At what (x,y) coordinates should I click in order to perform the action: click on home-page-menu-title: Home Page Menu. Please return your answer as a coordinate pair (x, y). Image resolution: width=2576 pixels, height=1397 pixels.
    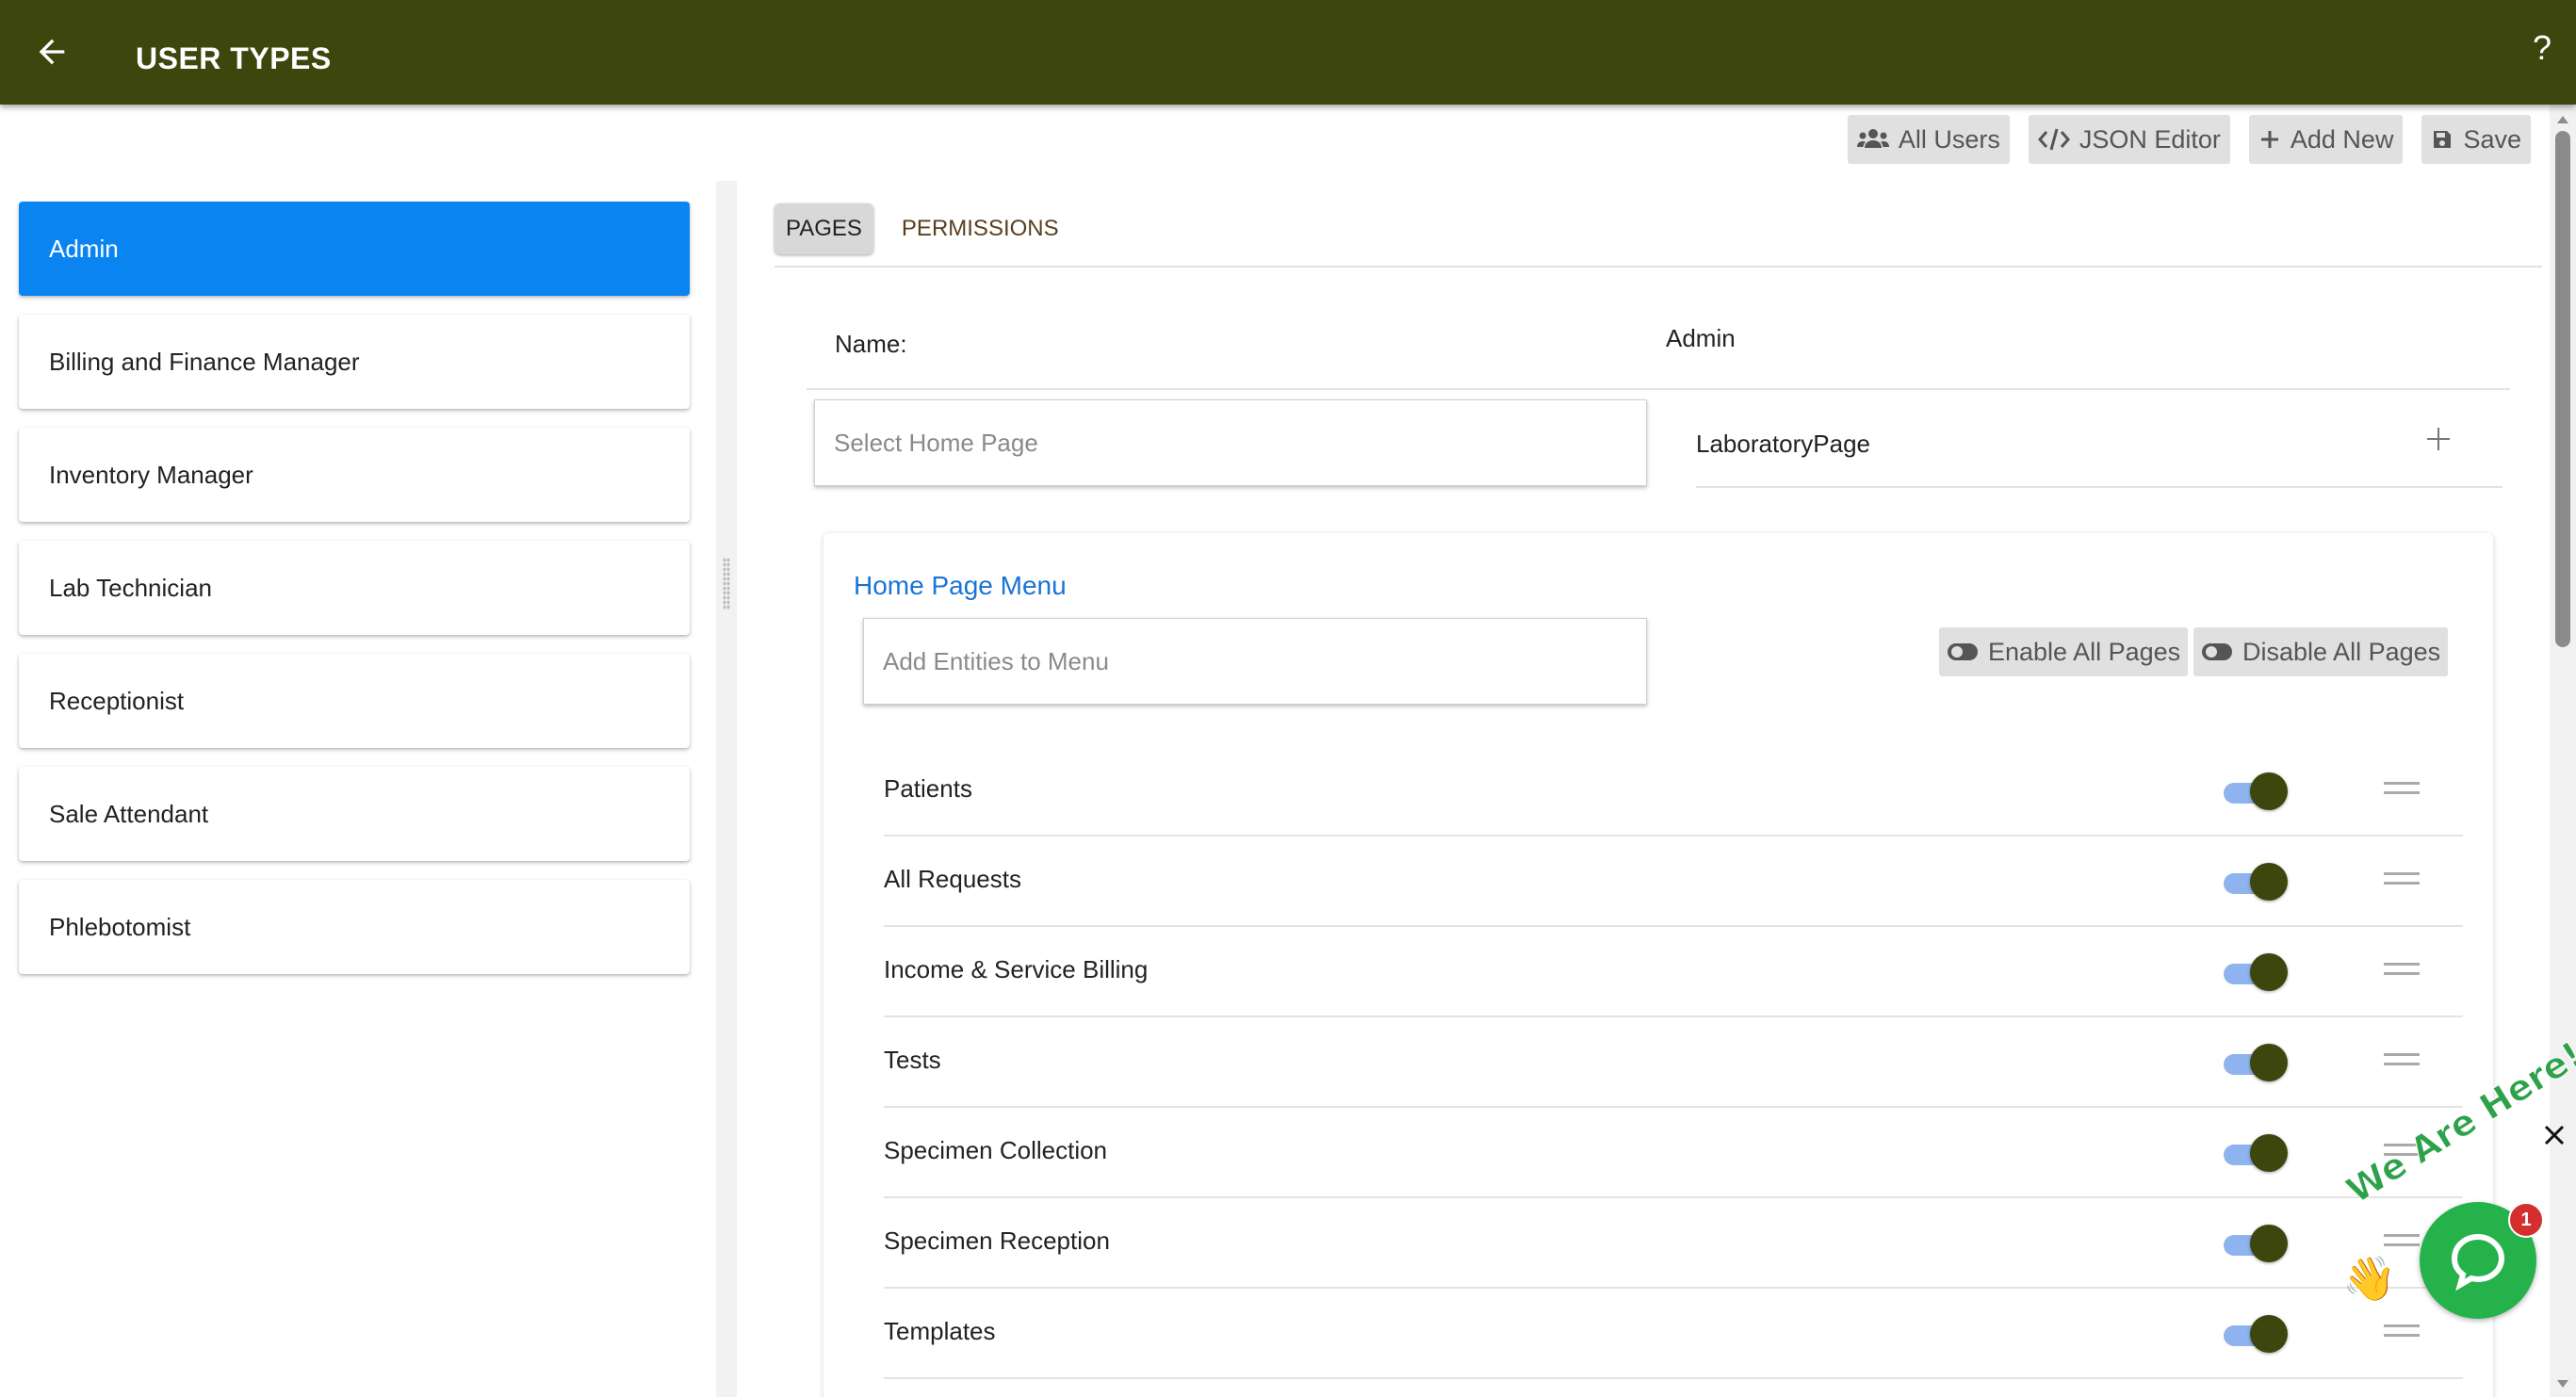
    Looking at the image, I should click on (960, 586).